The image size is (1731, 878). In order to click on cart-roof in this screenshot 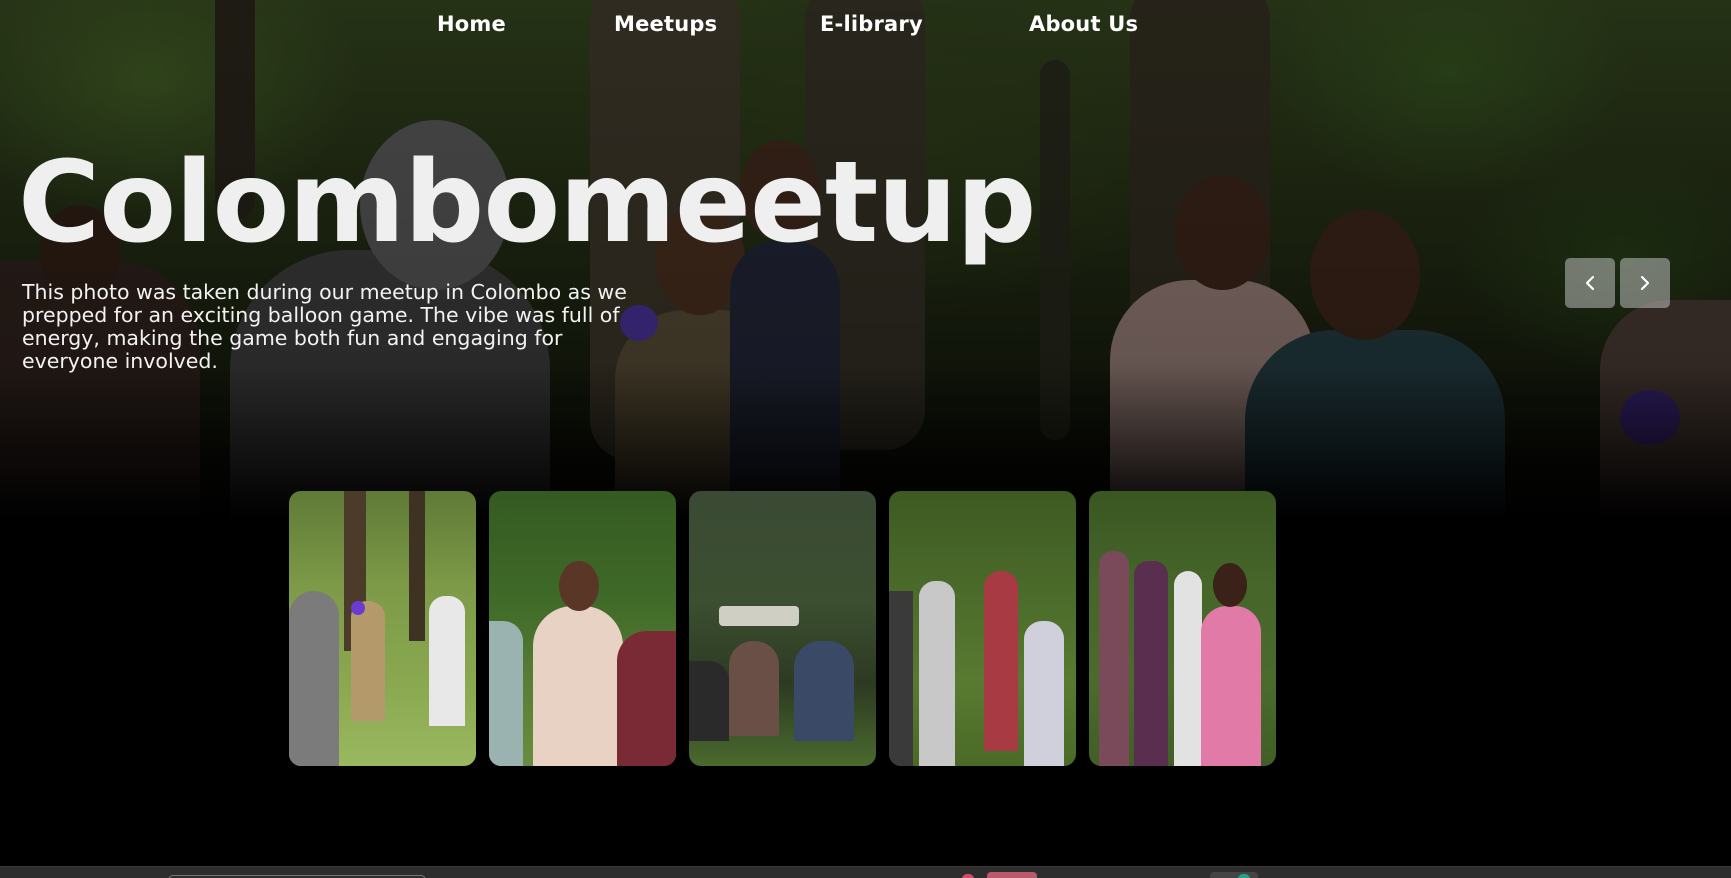, I will do `click(759, 616)`.